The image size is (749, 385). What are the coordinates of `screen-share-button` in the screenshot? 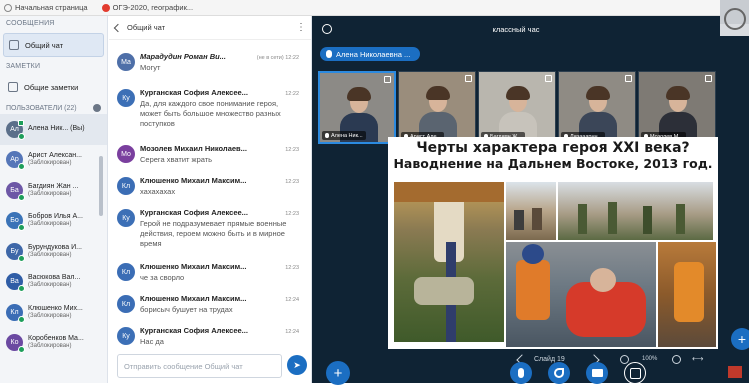 It's located at (635, 373).